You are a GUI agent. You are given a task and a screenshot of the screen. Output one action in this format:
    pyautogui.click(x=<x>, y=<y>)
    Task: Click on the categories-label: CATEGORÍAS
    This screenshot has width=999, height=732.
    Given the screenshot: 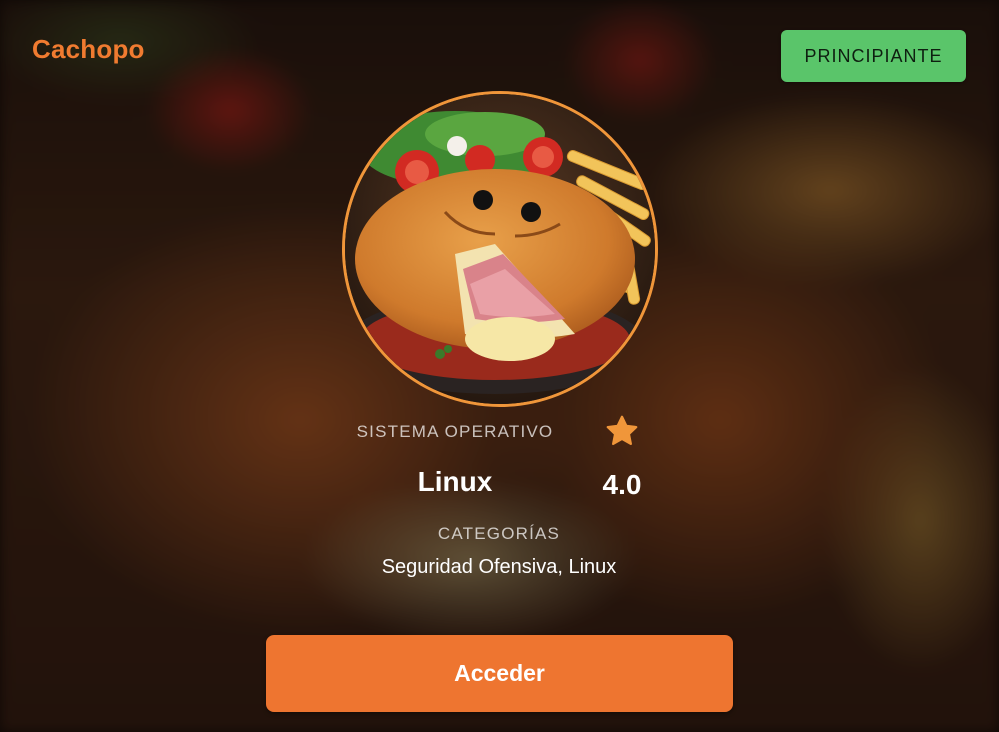 What is the action you would take?
    pyautogui.click(x=499, y=533)
    